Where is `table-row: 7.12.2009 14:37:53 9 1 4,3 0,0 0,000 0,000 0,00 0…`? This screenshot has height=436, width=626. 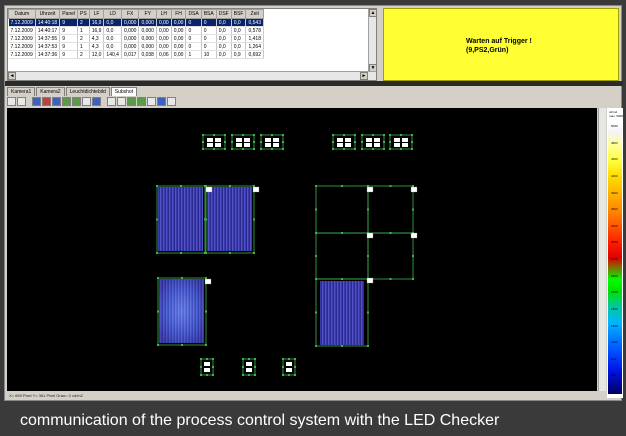
table-row: 7.12.2009 14:37:53 9 1 4,3 0,0 0,000 0,000 0,00 0… is located at coordinates (136, 46).